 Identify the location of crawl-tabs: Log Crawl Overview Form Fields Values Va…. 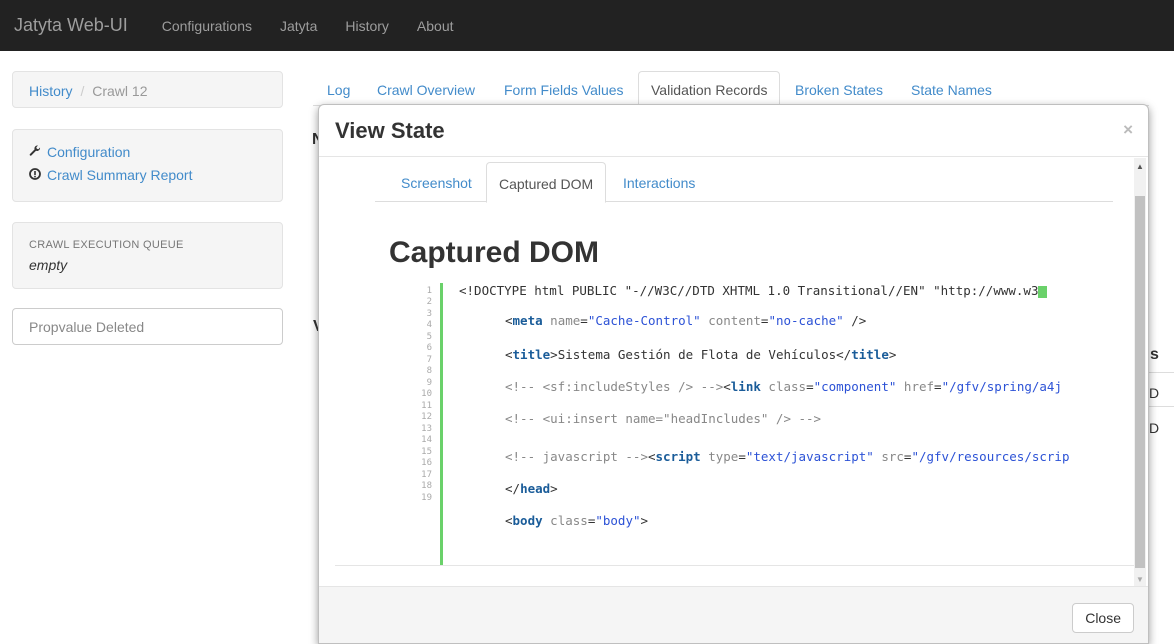
(731, 89).